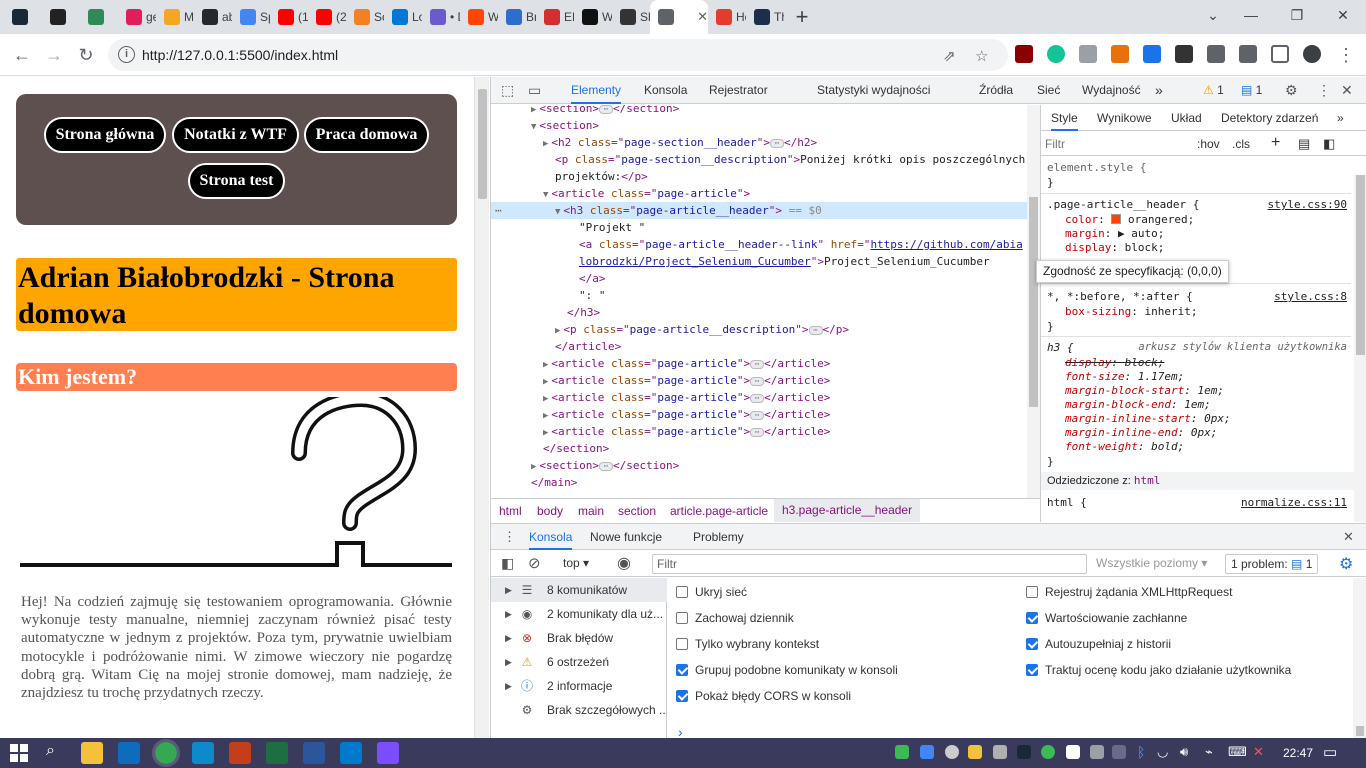 The width and height of the screenshot is (1366, 768). What do you see at coordinates (203, 753) in the screenshot?
I see `taskbar-edge-icon` at bounding box center [203, 753].